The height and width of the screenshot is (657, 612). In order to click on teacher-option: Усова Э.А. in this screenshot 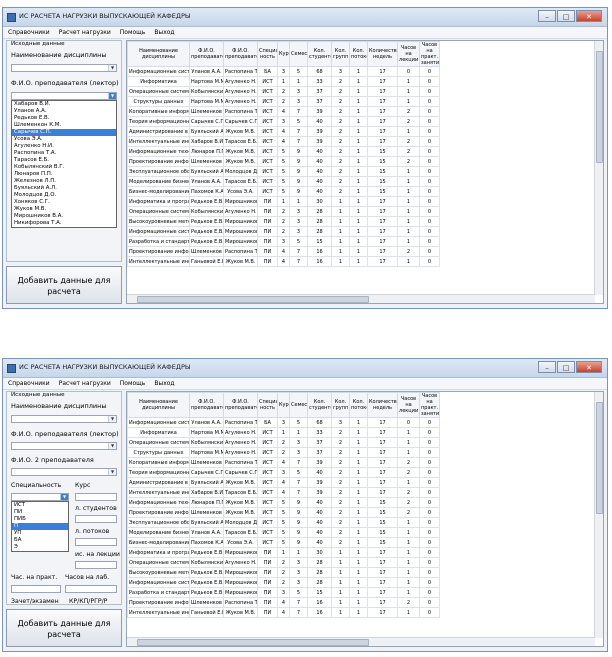, I will do `click(64, 139)`.